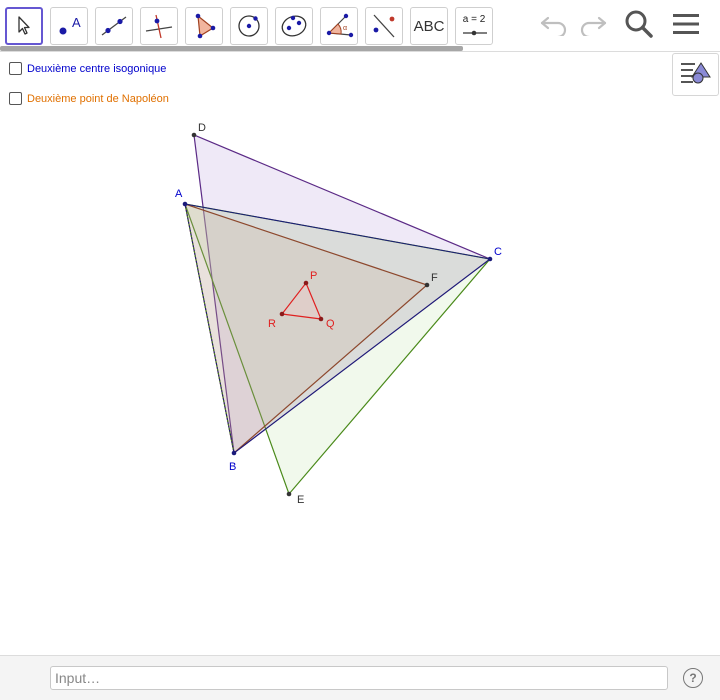  What do you see at coordinates (498, 252) in the screenshot?
I see `label-c: C` at bounding box center [498, 252].